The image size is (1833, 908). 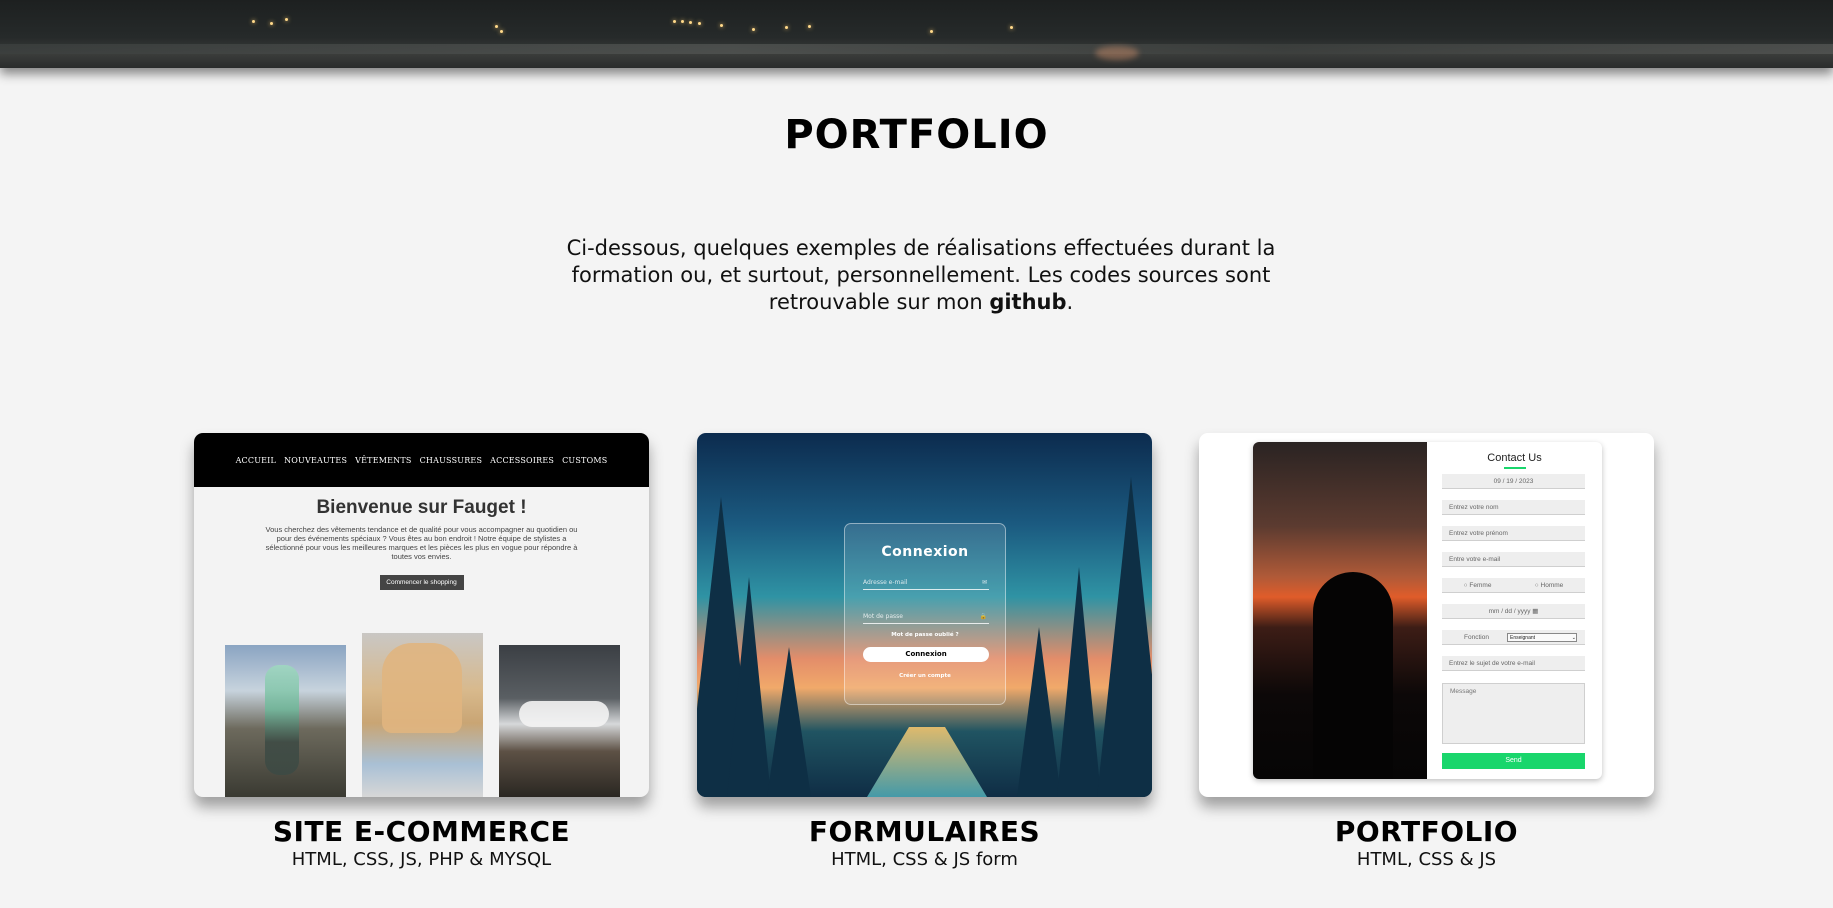 What do you see at coordinates (916, 34) in the screenshot?
I see `header-banner-image` at bounding box center [916, 34].